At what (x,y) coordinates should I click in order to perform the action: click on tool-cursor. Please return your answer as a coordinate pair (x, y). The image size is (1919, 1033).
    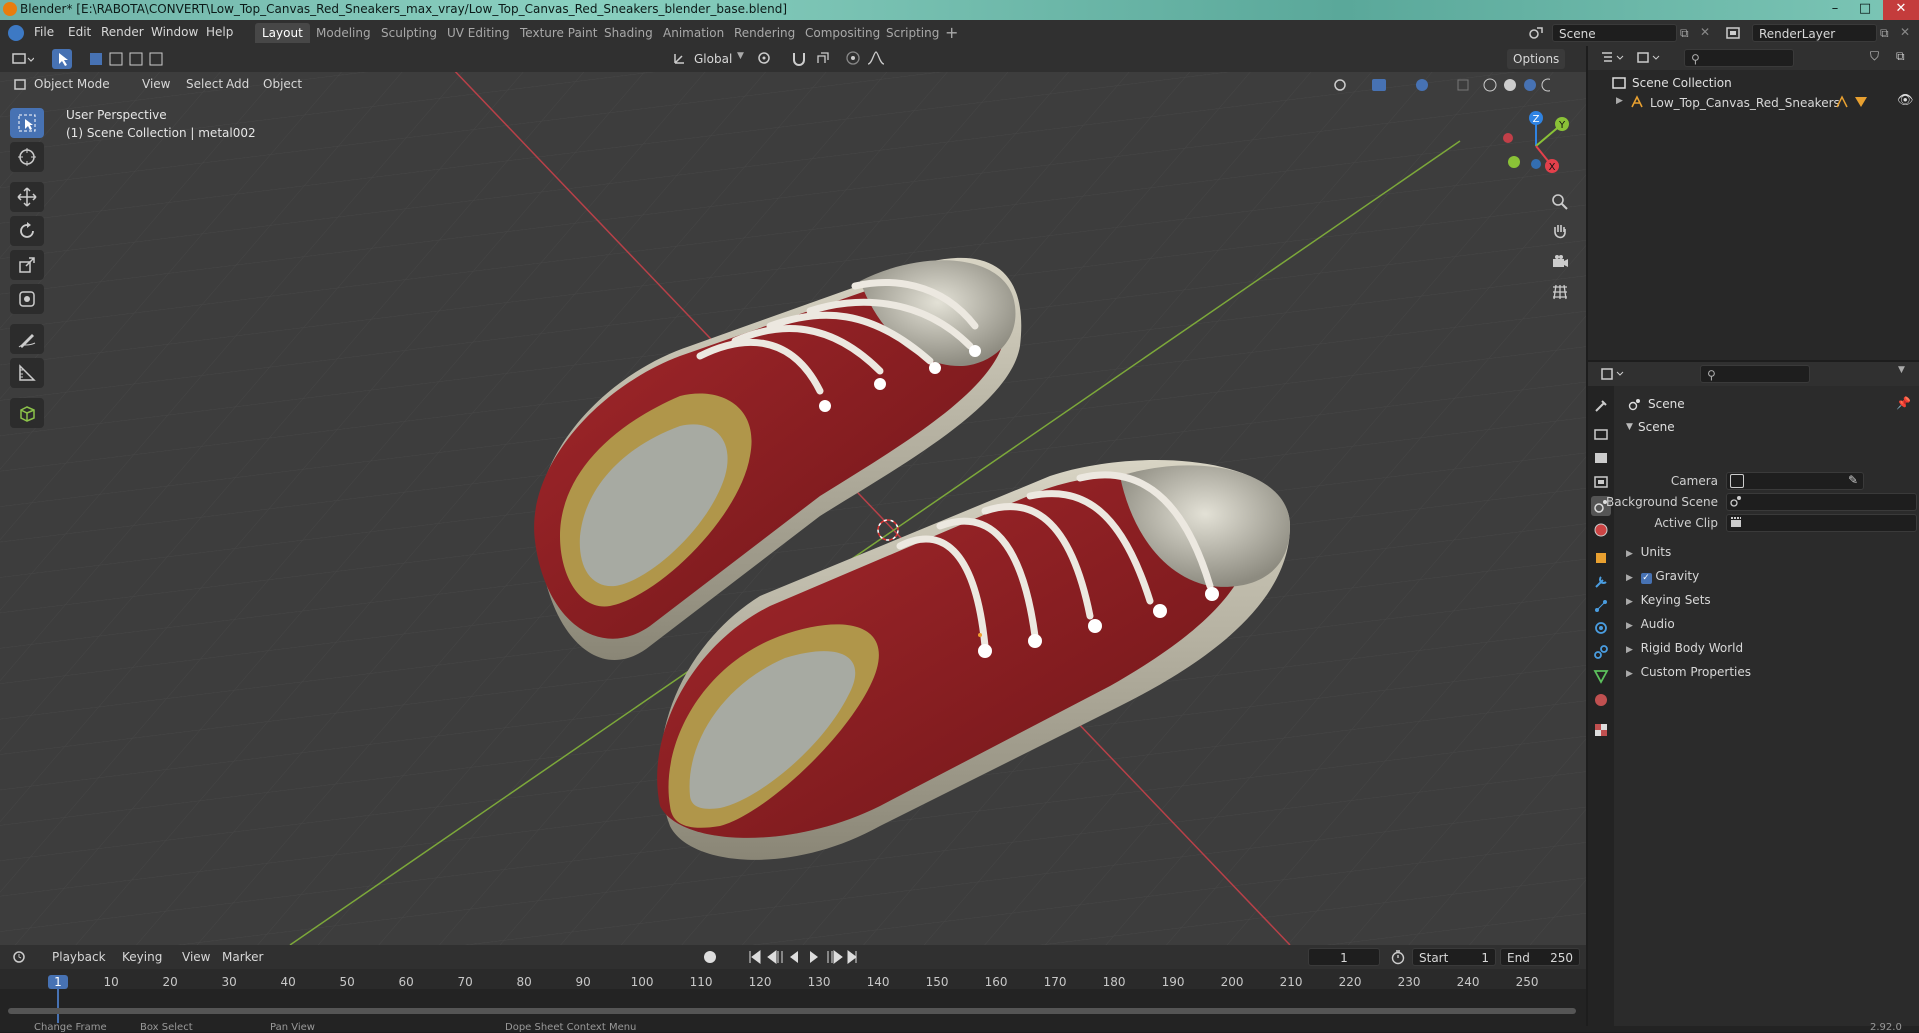
    Looking at the image, I should click on (27, 157).